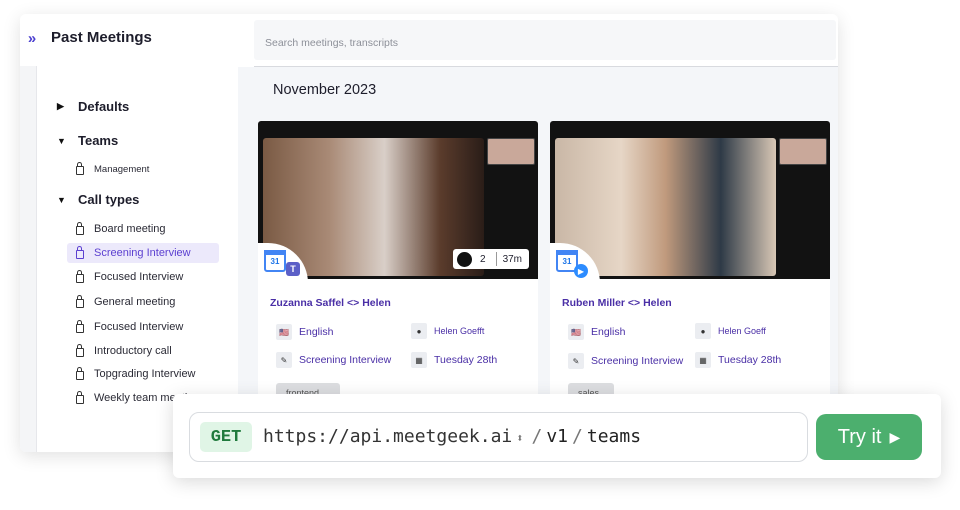 The image size is (960, 510). I want to click on video-thumbnail: 2 37m 31 T, so click(398, 202).